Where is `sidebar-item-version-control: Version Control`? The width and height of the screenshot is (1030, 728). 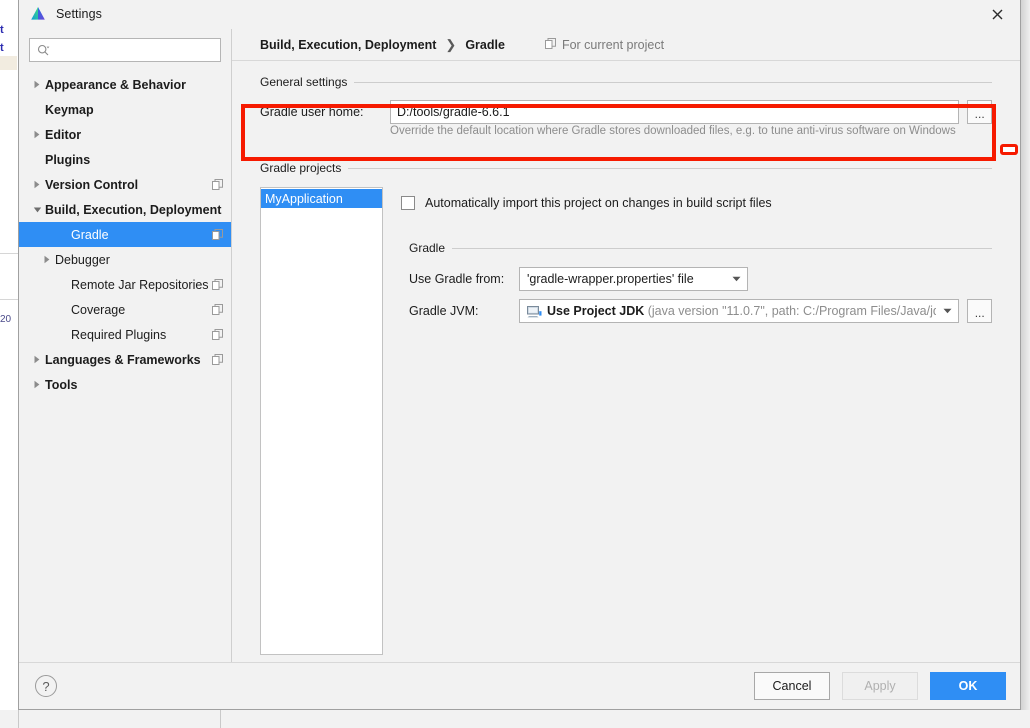 sidebar-item-version-control: Version Control is located at coordinates (125, 184).